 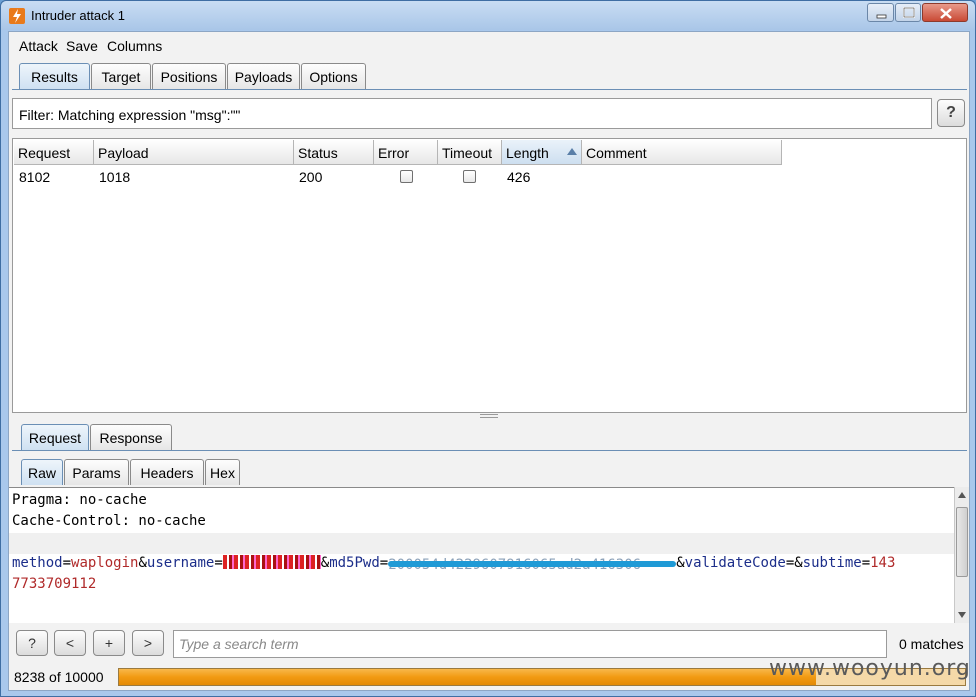 I want to click on detail-tab-divider, so click(x=489, y=450).